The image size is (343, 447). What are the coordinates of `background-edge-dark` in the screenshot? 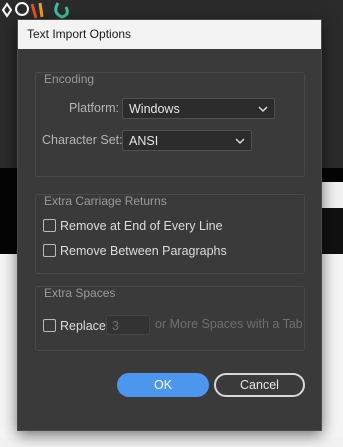 It's located at (332, 231).